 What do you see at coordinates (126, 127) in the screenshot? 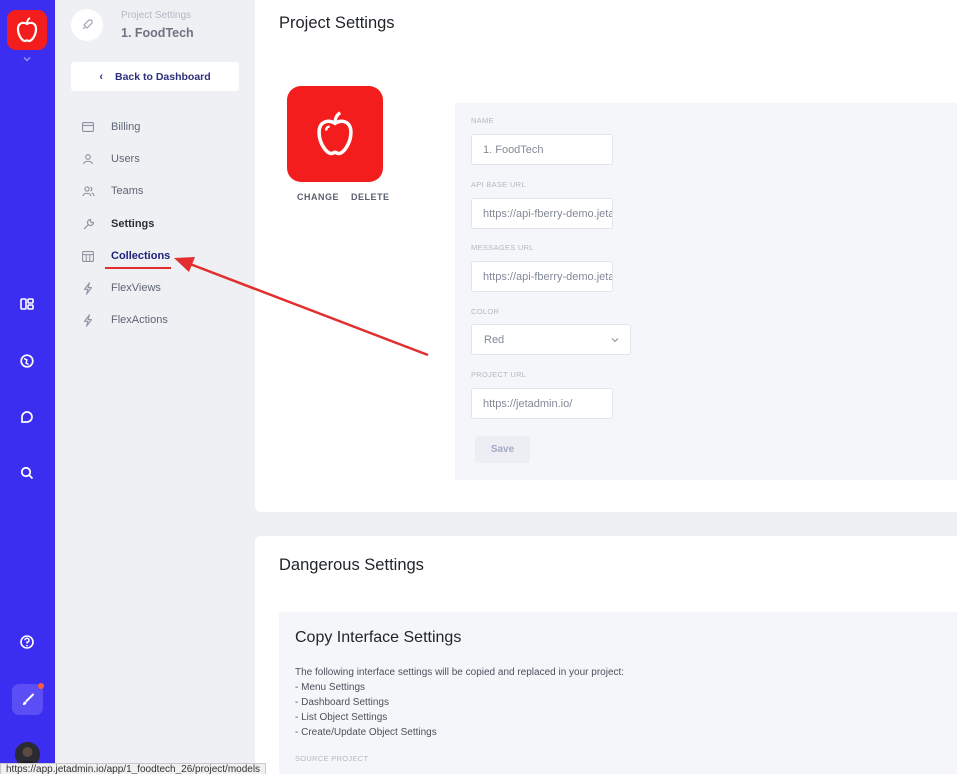
I see `sidebar-item-label: Billing` at bounding box center [126, 127].